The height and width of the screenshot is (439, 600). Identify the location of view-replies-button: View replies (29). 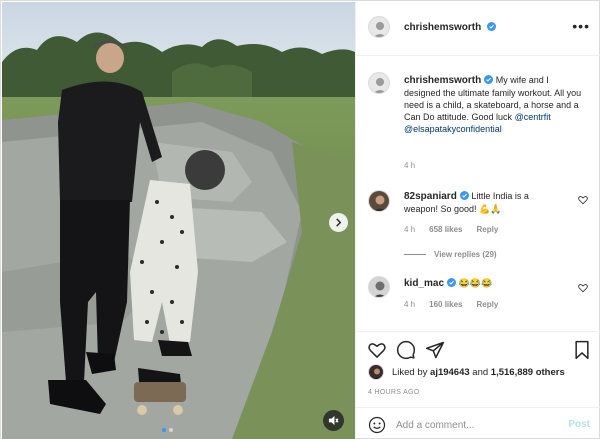
(450, 254).